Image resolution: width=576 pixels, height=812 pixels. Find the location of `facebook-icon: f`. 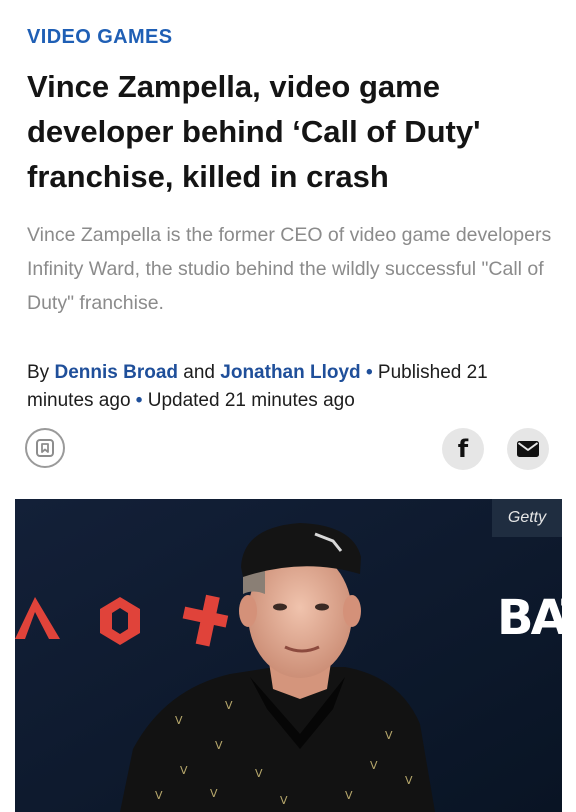

facebook-icon: f is located at coordinates (463, 449).